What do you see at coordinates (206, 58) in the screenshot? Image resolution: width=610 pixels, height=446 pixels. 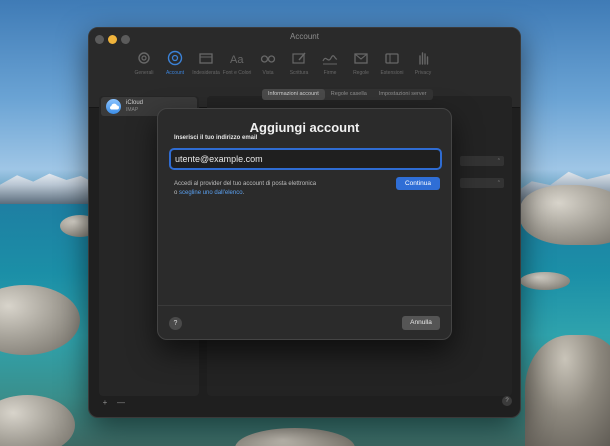 I see `junk-mail-icon` at bounding box center [206, 58].